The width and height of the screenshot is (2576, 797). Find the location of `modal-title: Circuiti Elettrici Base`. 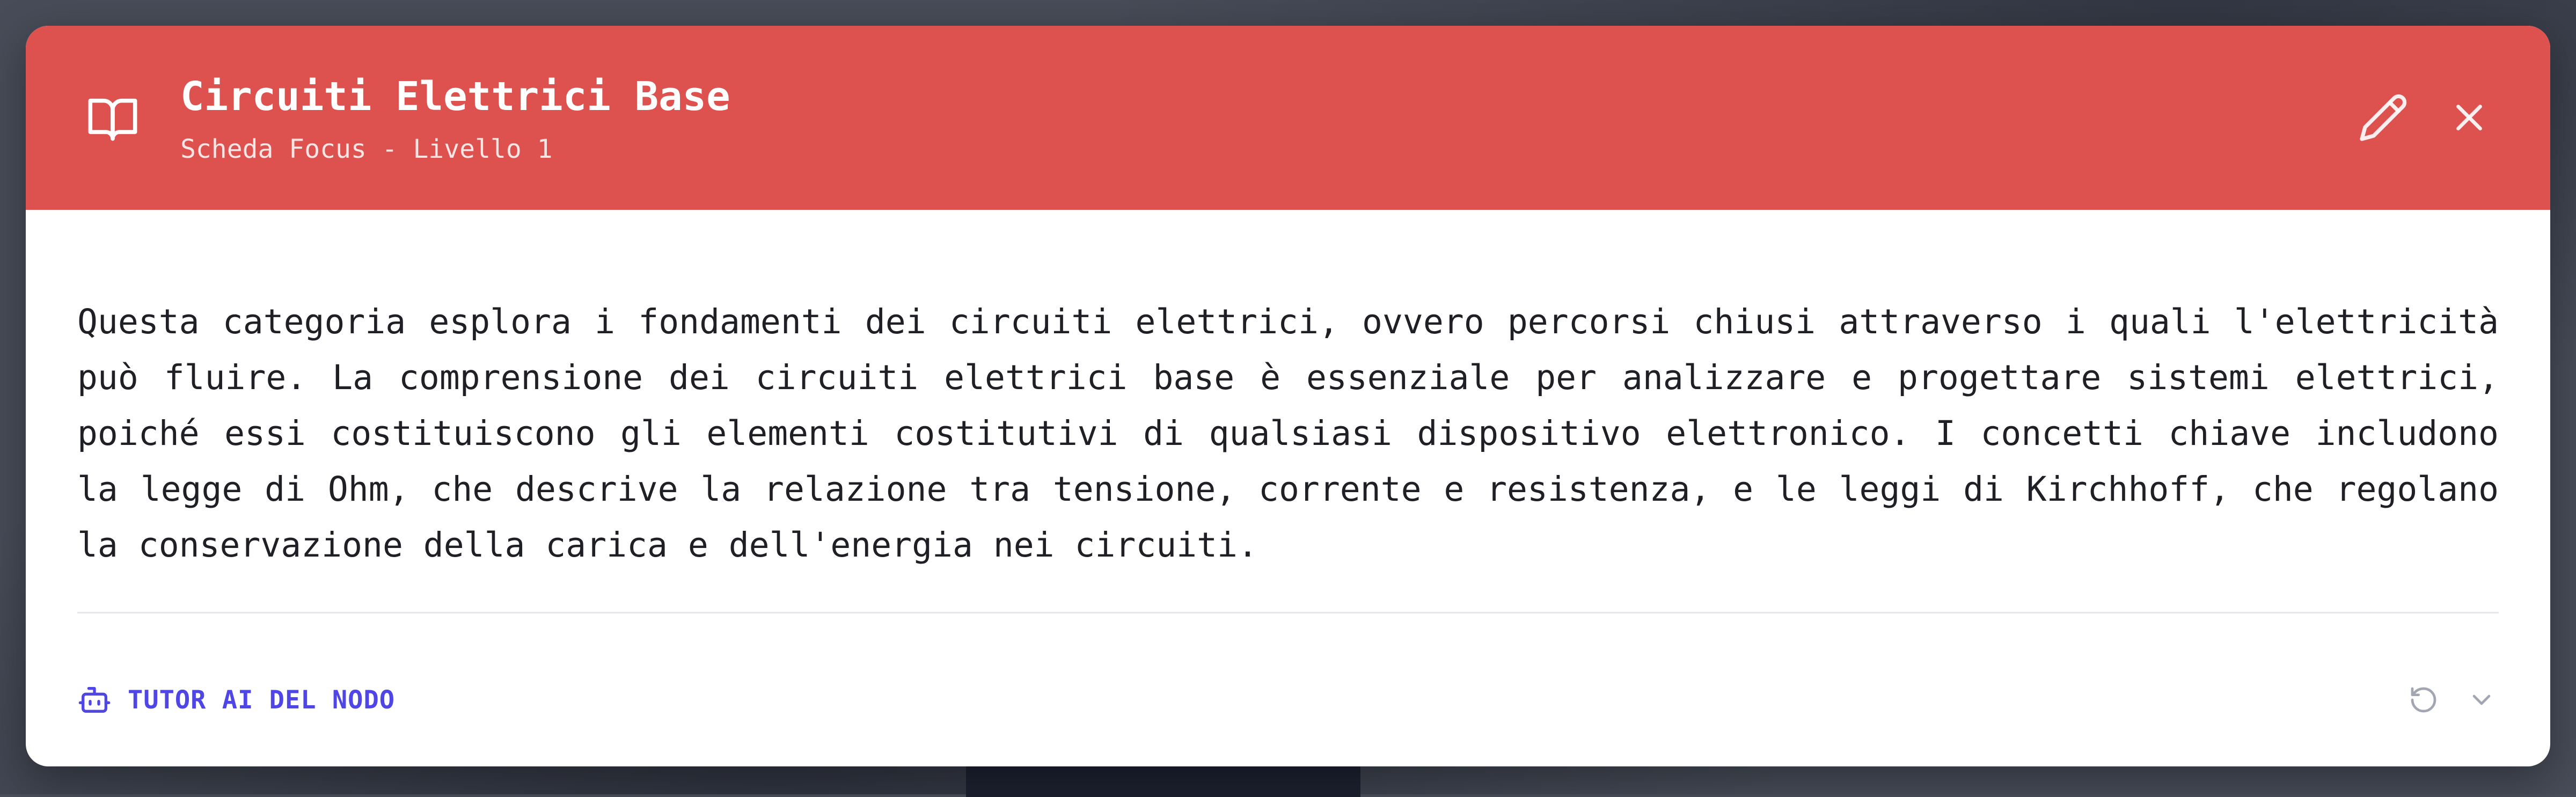

modal-title: Circuiti Elettrici Base is located at coordinates (455, 97).